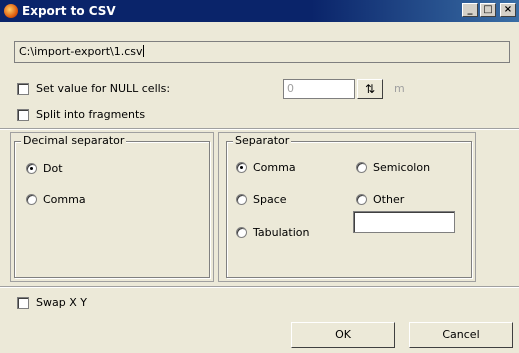  Describe the element at coordinates (404, 222) in the screenshot. I see `separator-other-input` at that location.